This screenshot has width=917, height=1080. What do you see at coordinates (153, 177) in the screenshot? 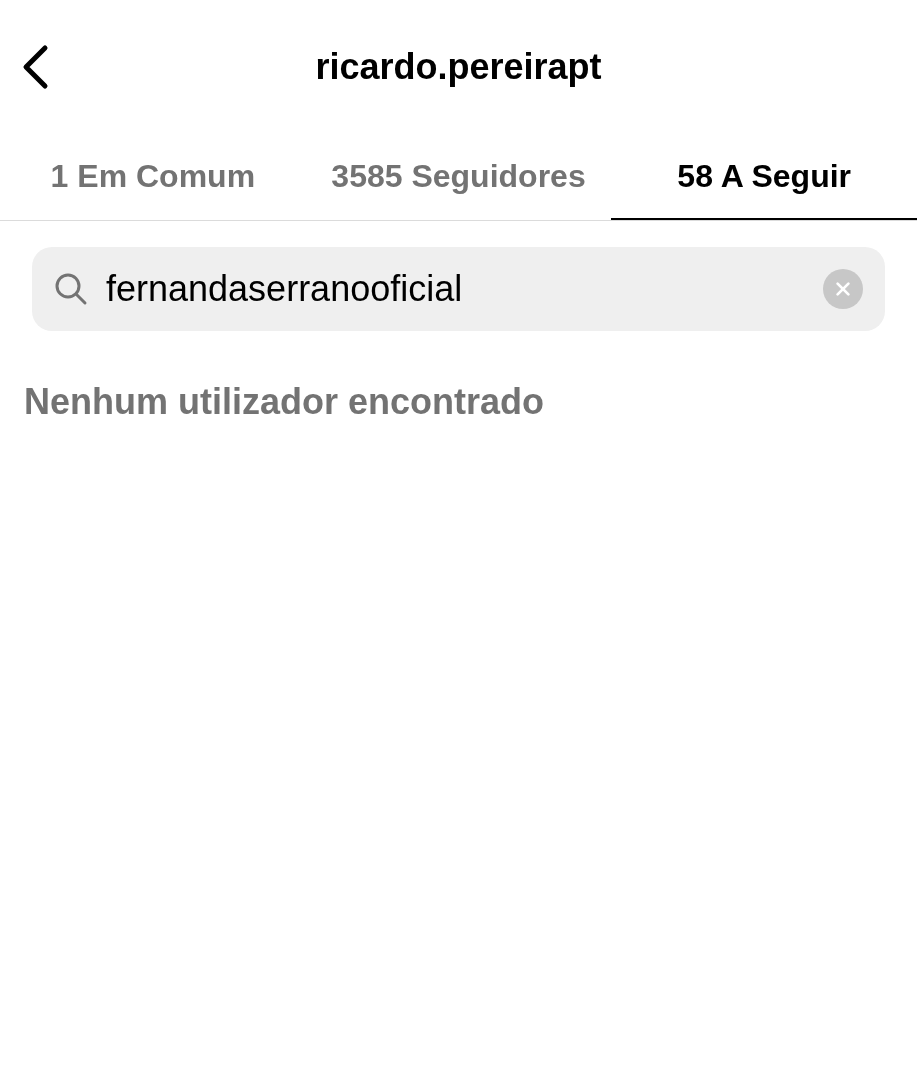
I see `tab: 1 Em Comum` at bounding box center [153, 177].